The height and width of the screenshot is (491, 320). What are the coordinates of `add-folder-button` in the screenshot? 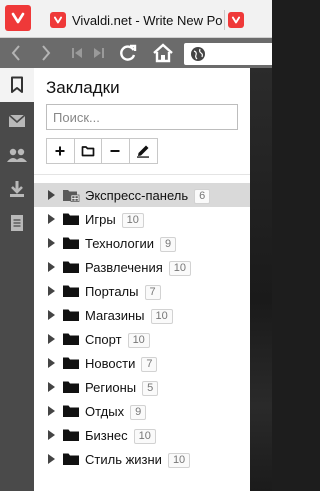 It's located at (88, 151).